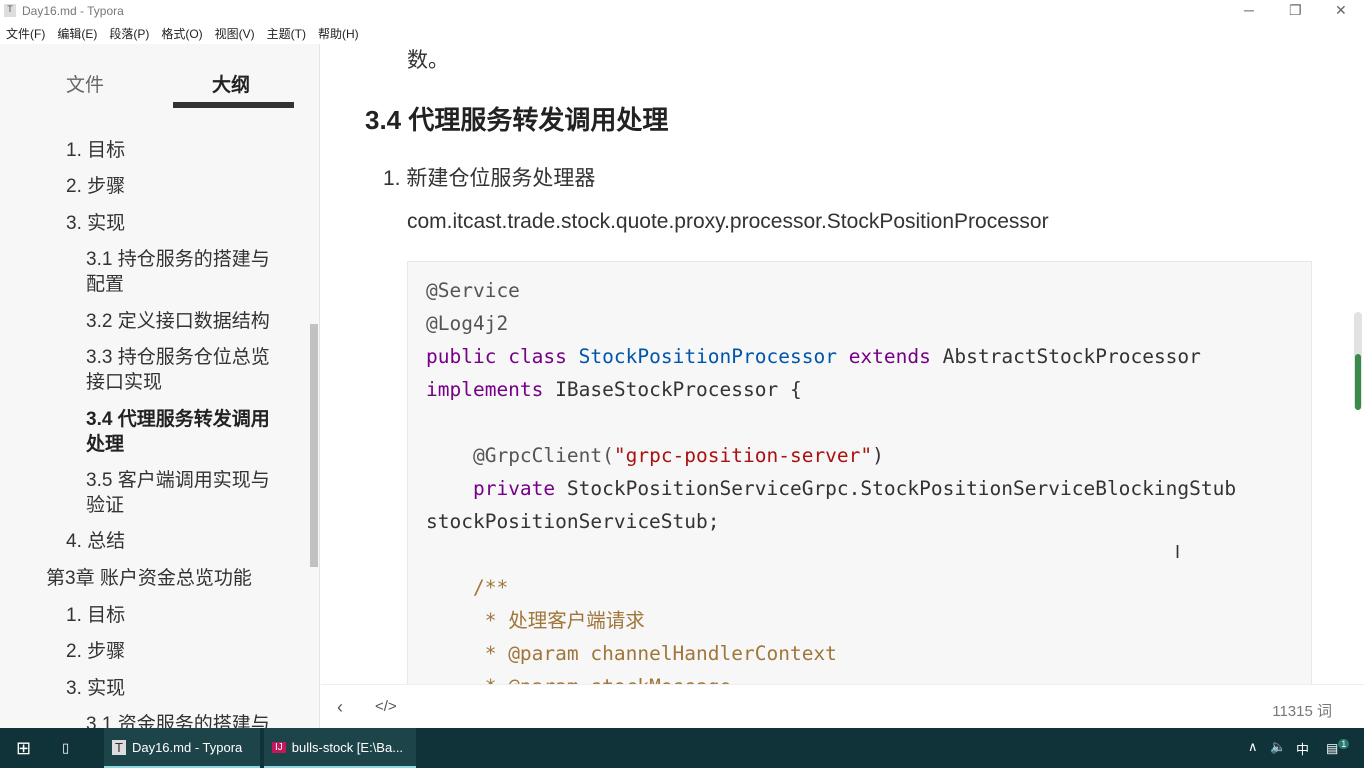  Describe the element at coordinates (187, 747) in the screenshot. I see `taskbar-item-label: Day16.md - Typora` at that location.